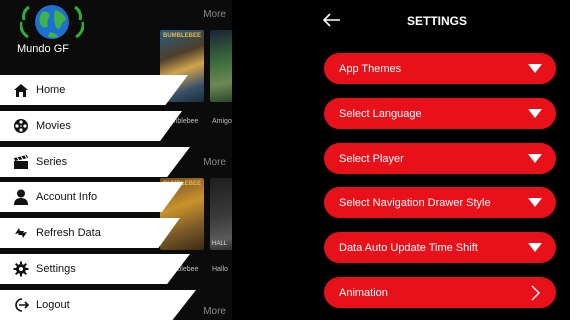 The width and height of the screenshot is (570, 320). Describe the element at coordinates (20, 162) in the screenshot. I see `clapperboard-icon` at that location.